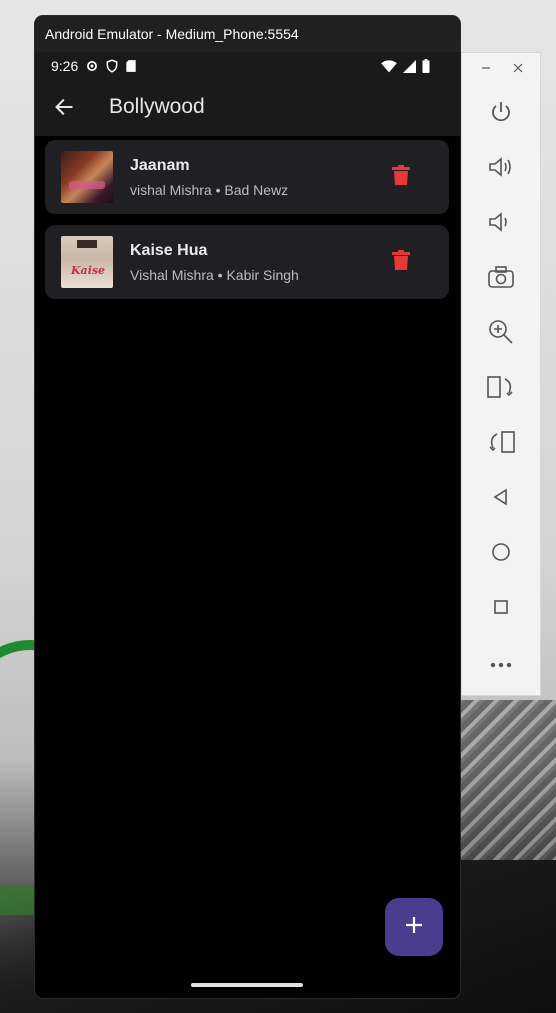 Image resolution: width=556 pixels, height=1013 pixels. Describe the element at coordinates (518, 68) in the screenshot. I see `close-button` at that location.